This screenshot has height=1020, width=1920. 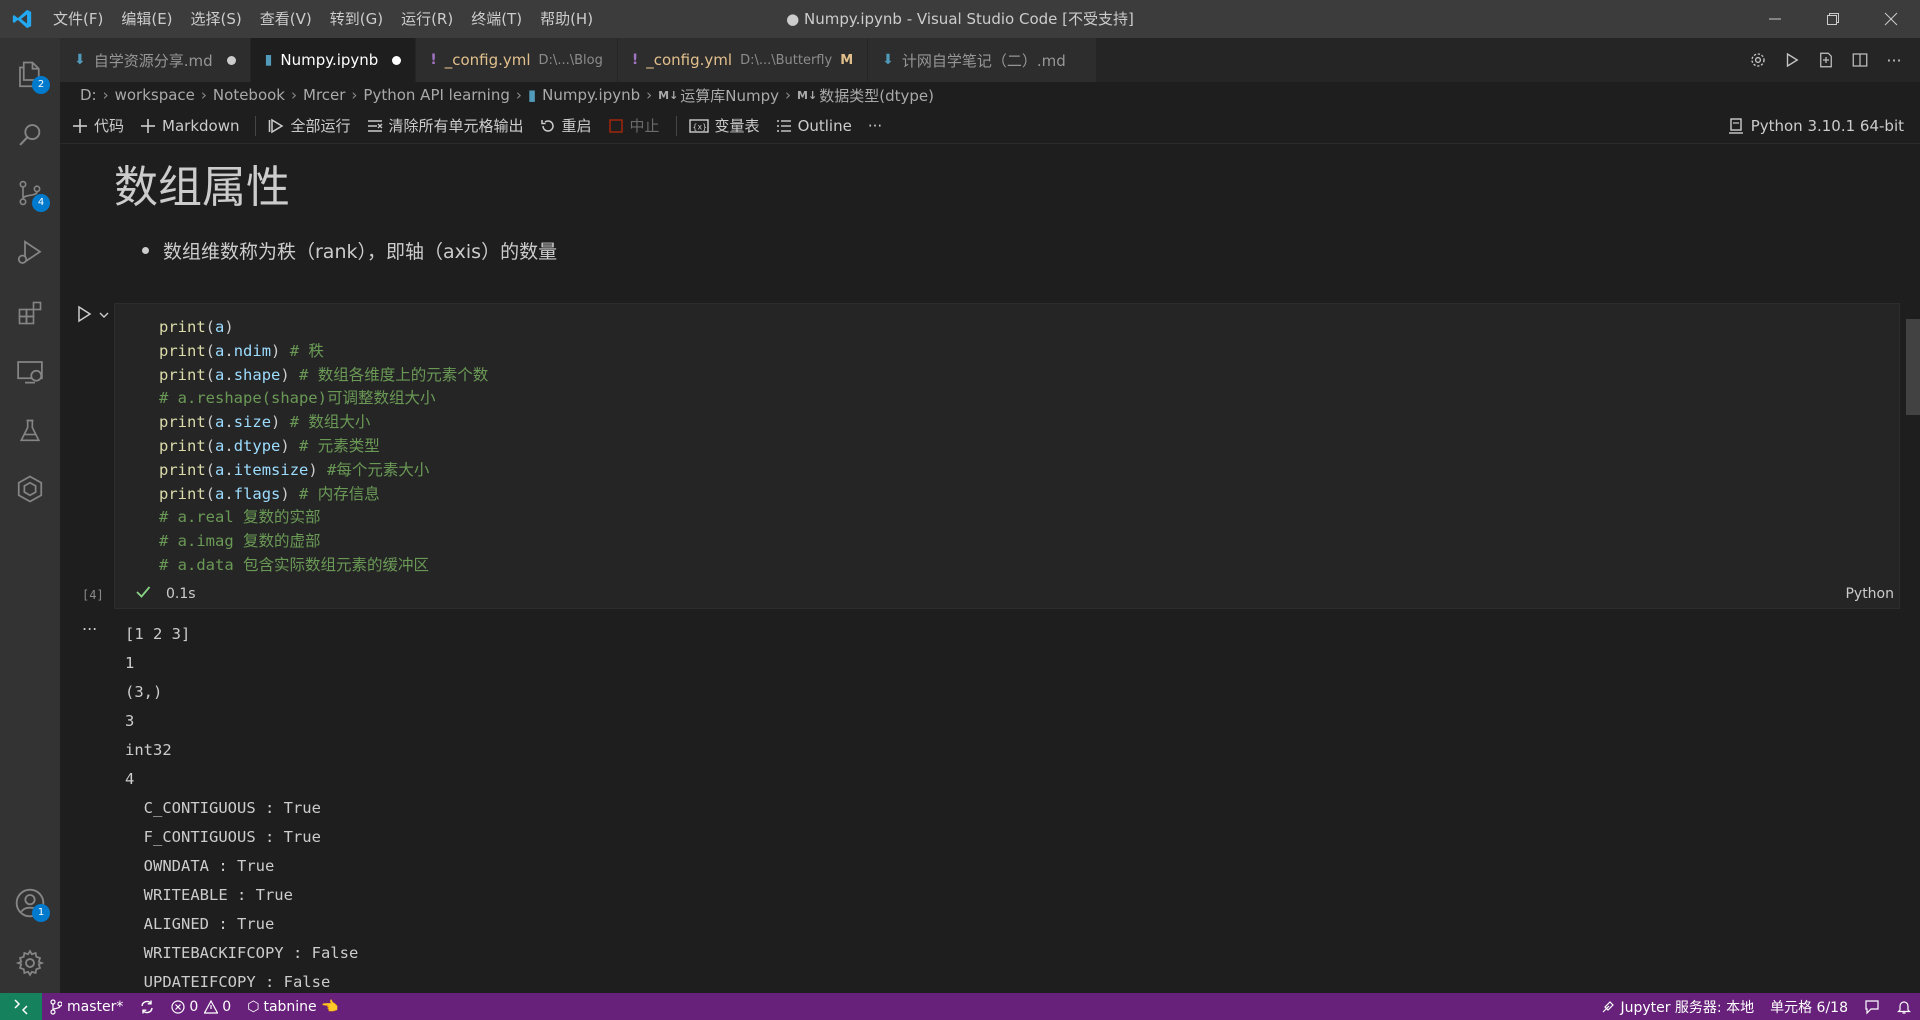 I want to click on tab-numpy-ipynb: ▮ Numpy.ipynb, so click(x=333, y=60).